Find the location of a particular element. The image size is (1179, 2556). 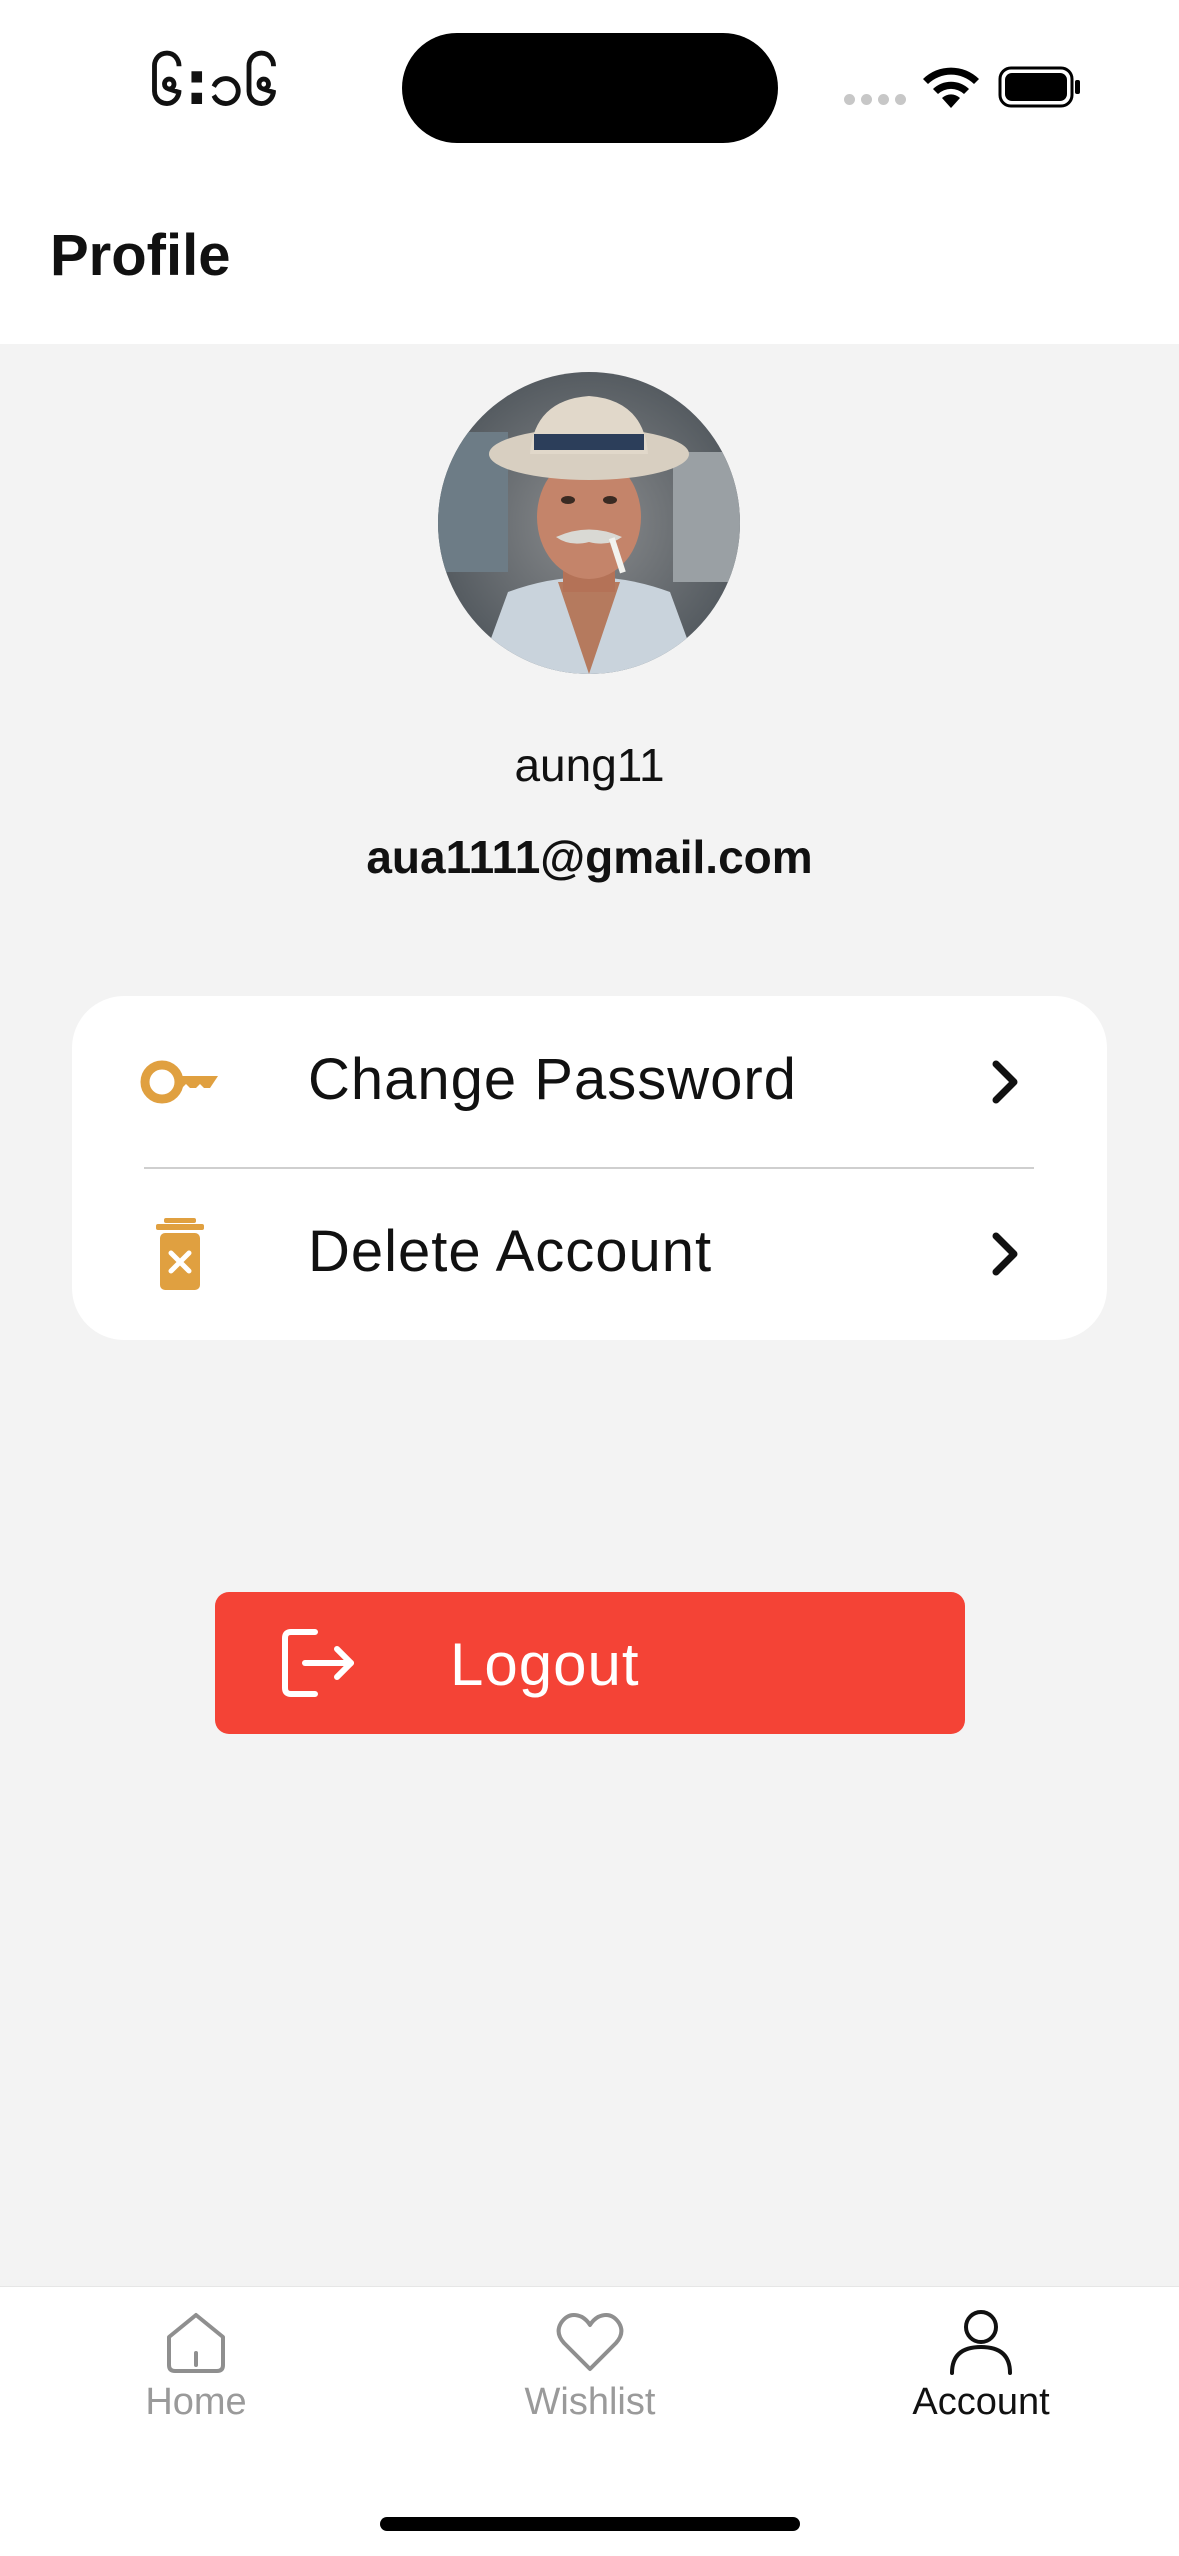

delete-account-row: Delete Account is located at coordinates (589, 1254).